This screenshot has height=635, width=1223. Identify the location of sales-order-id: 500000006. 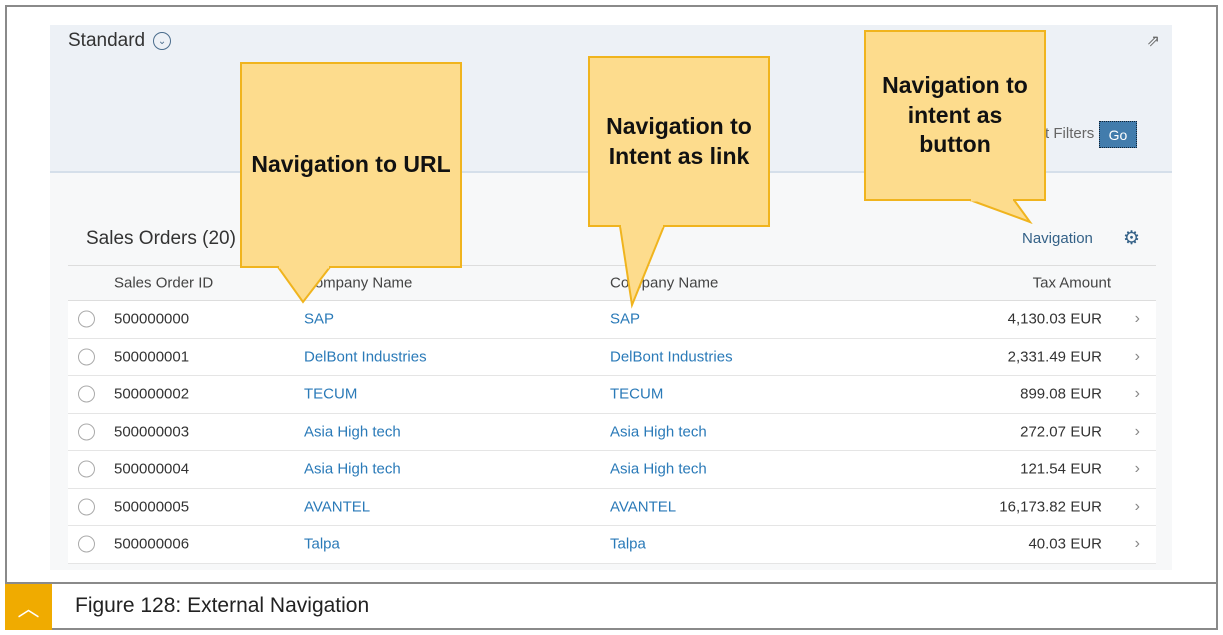
(152, 544).